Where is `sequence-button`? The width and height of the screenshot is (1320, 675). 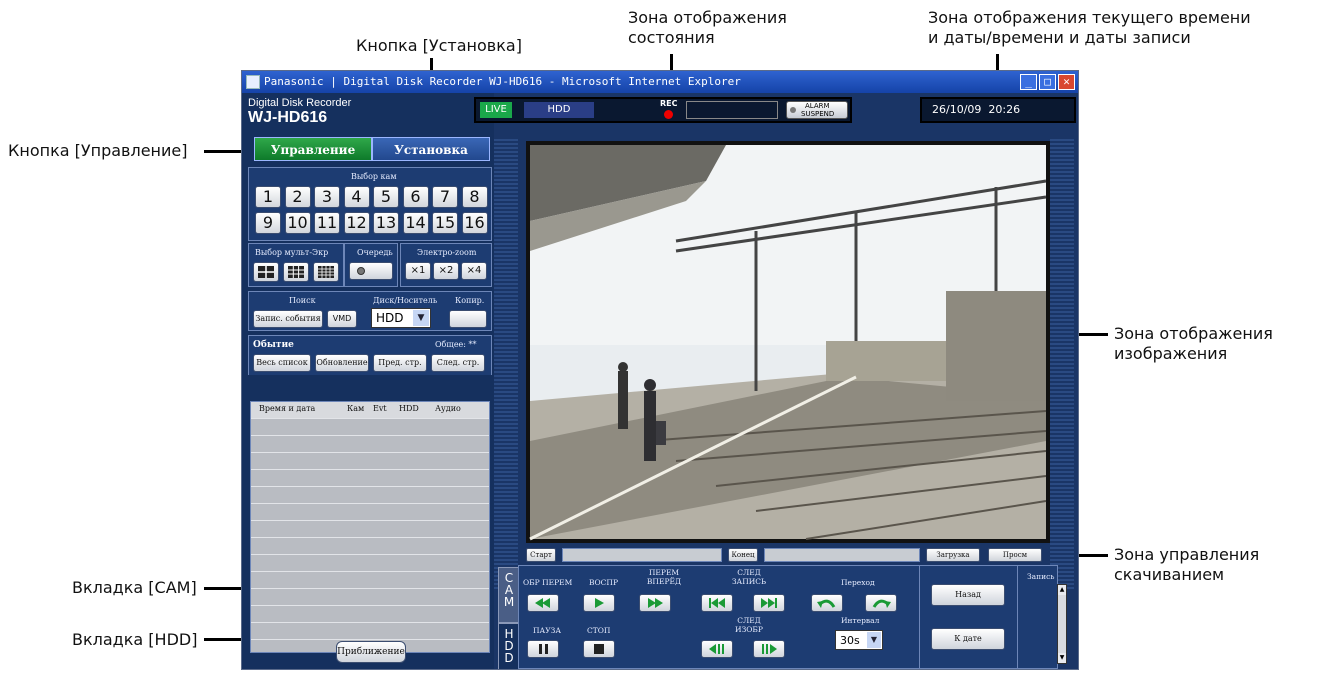 sequence-button is located at coordinates (371, 271).